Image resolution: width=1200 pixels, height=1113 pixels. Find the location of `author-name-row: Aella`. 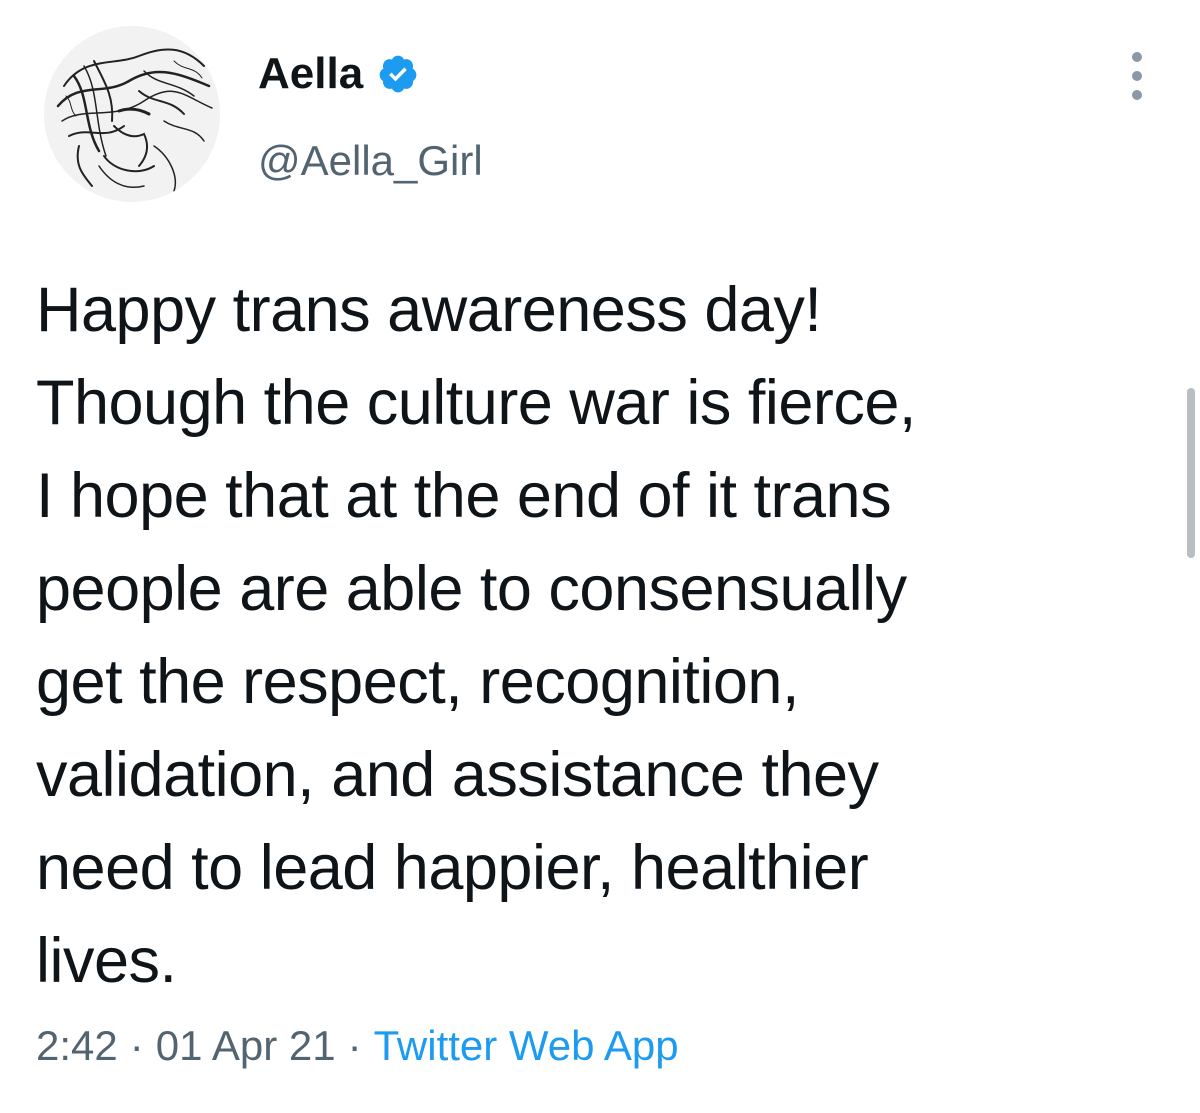

author-name-row: Aella is located at coordinates (338, 74).